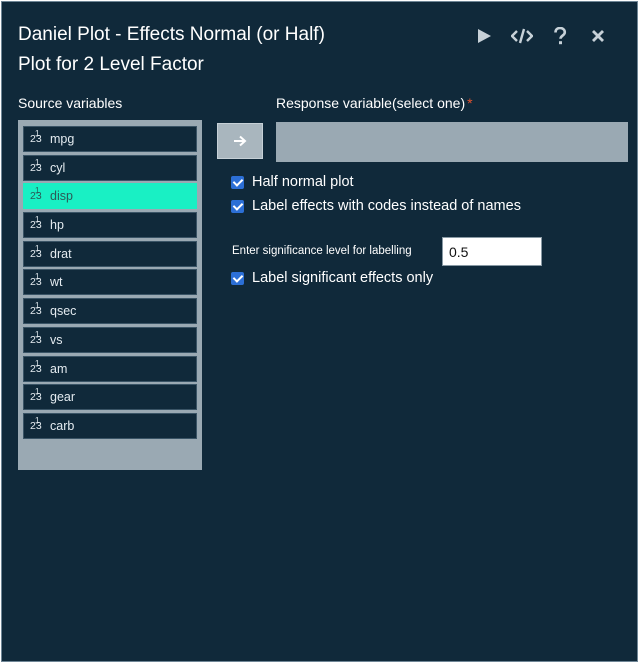  I want to click on source-variable-label: gear, so click(63, 397).